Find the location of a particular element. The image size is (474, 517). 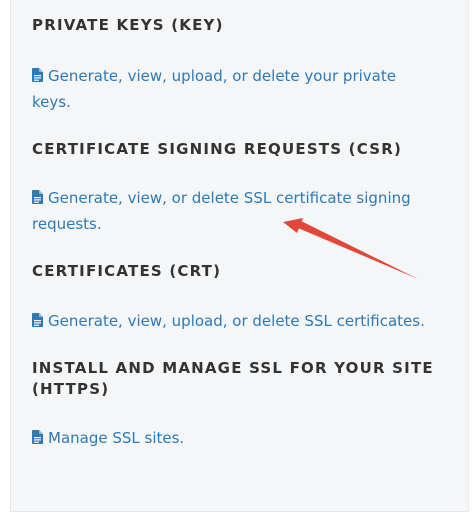

section-title-install-ssl-line2: (HTTPS) is located at coordinates (71, 389).